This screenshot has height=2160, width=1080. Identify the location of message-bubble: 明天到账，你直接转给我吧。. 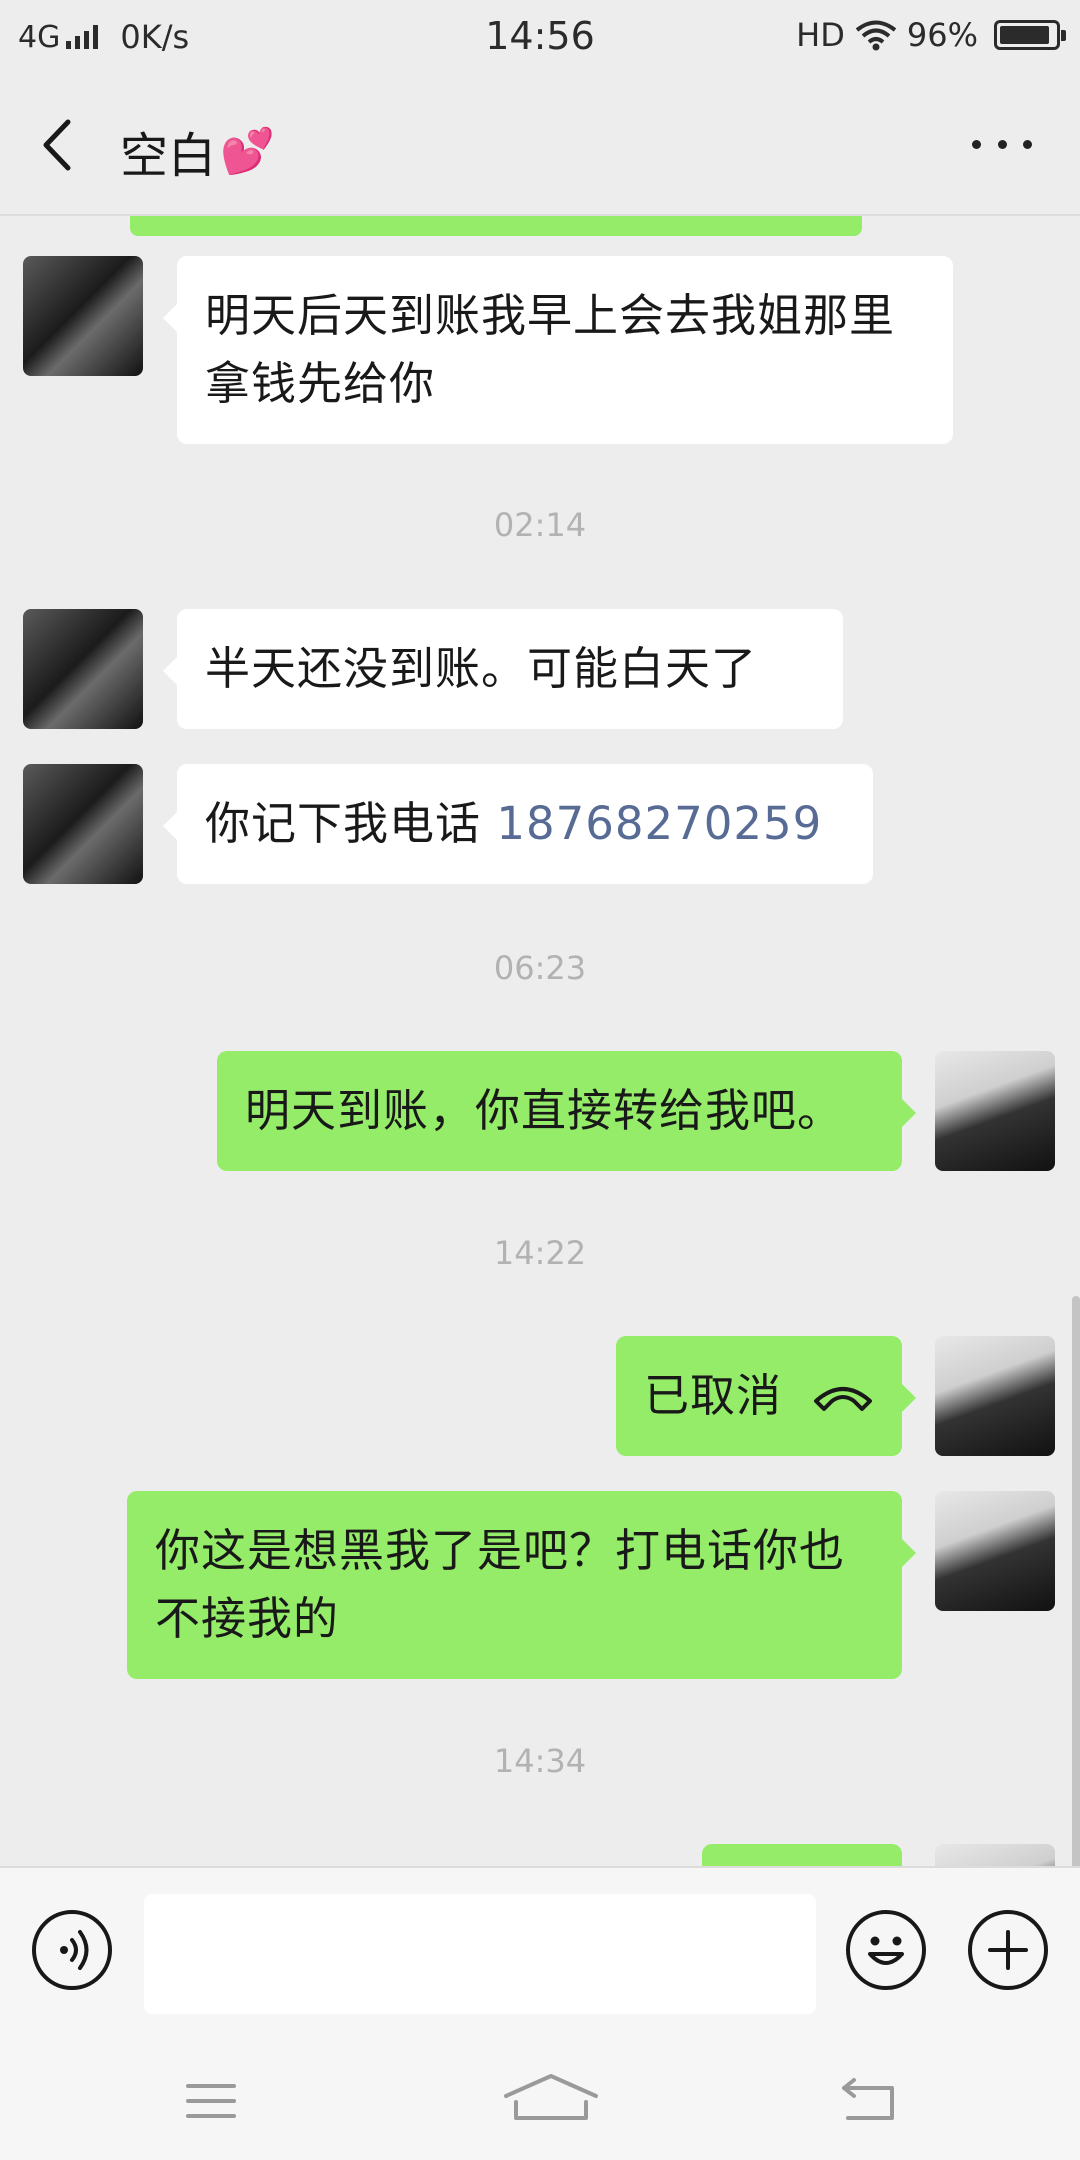
(566, 1111).